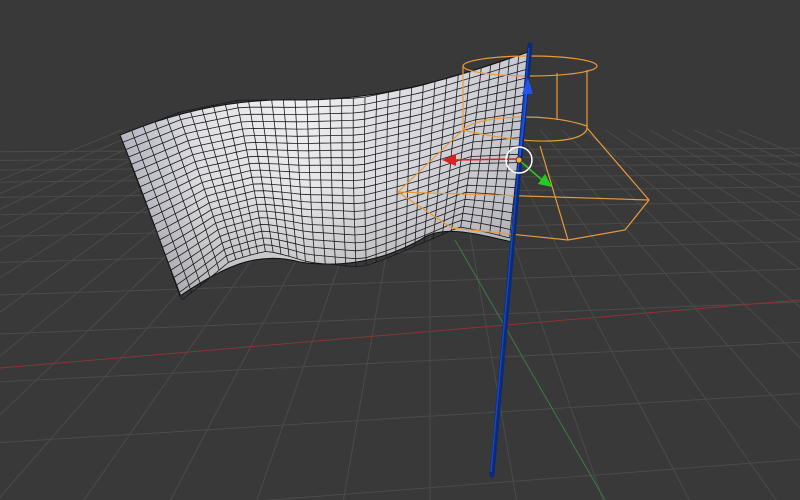 The image size is (800, 500). Describe the element at coordinates (530, 369) in the screenshot. I see `y-axis-line` at that location.